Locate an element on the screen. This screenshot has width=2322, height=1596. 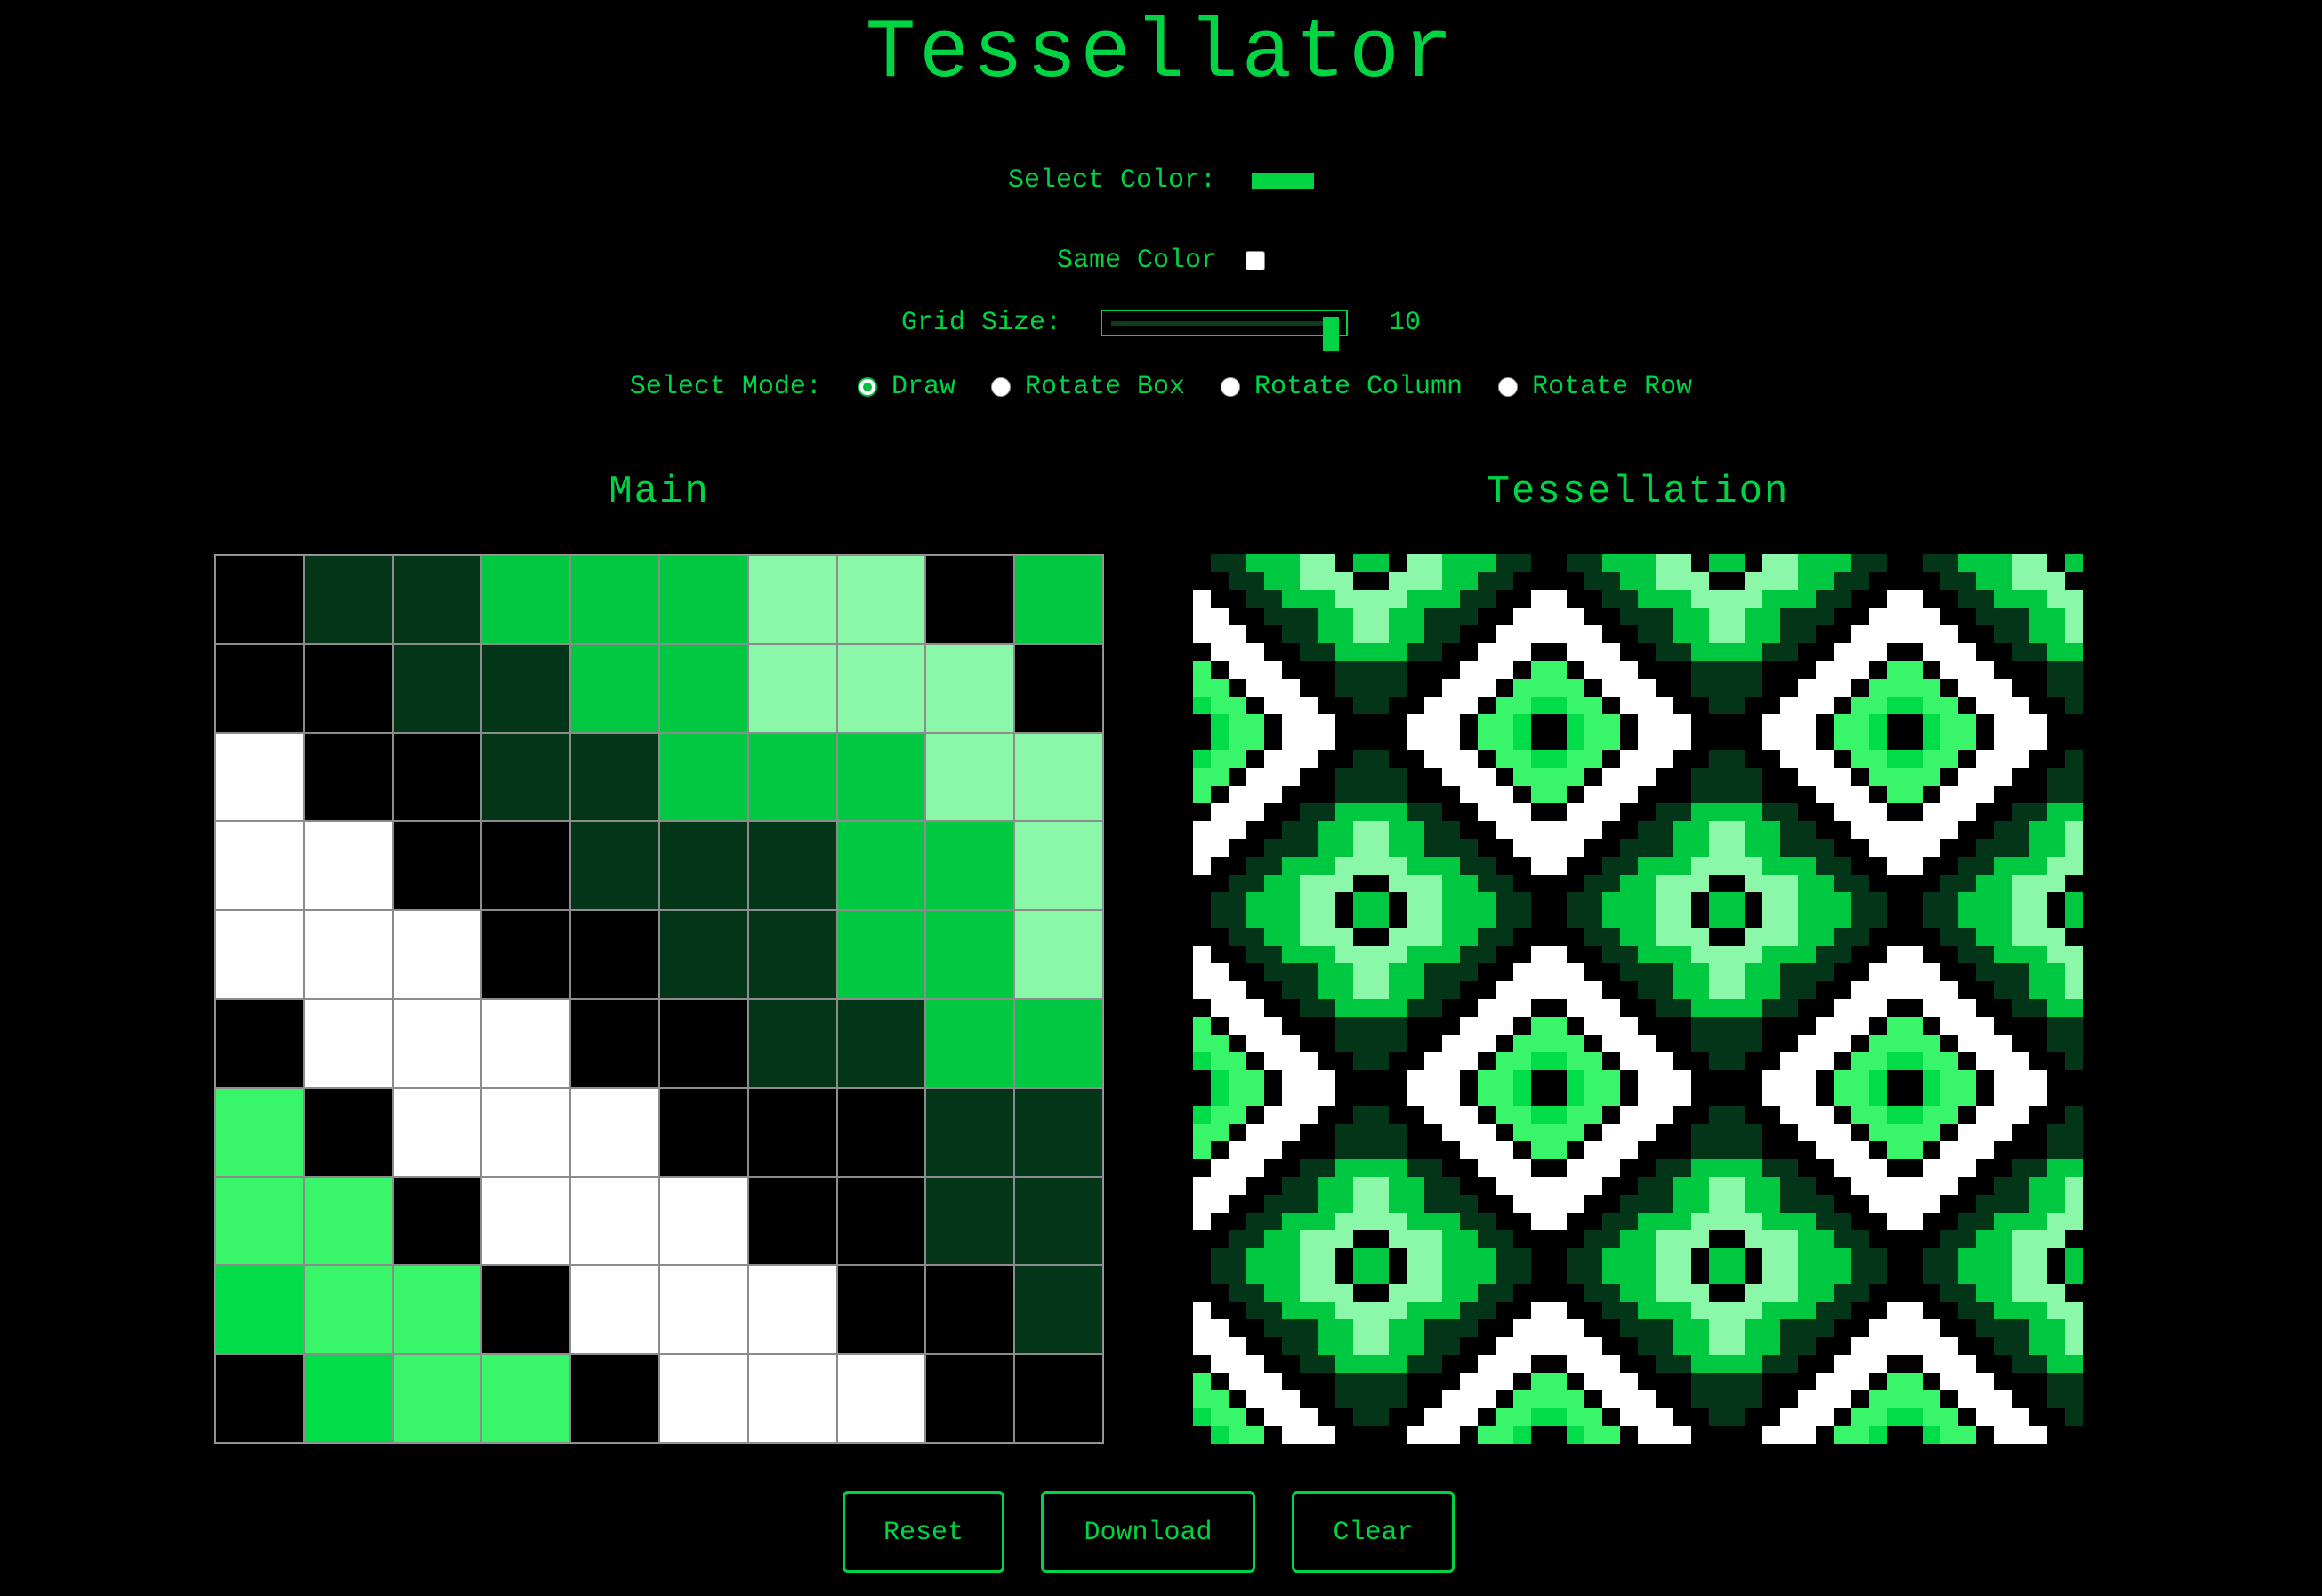
slider-thumb is located at coordinates (1331, 334).